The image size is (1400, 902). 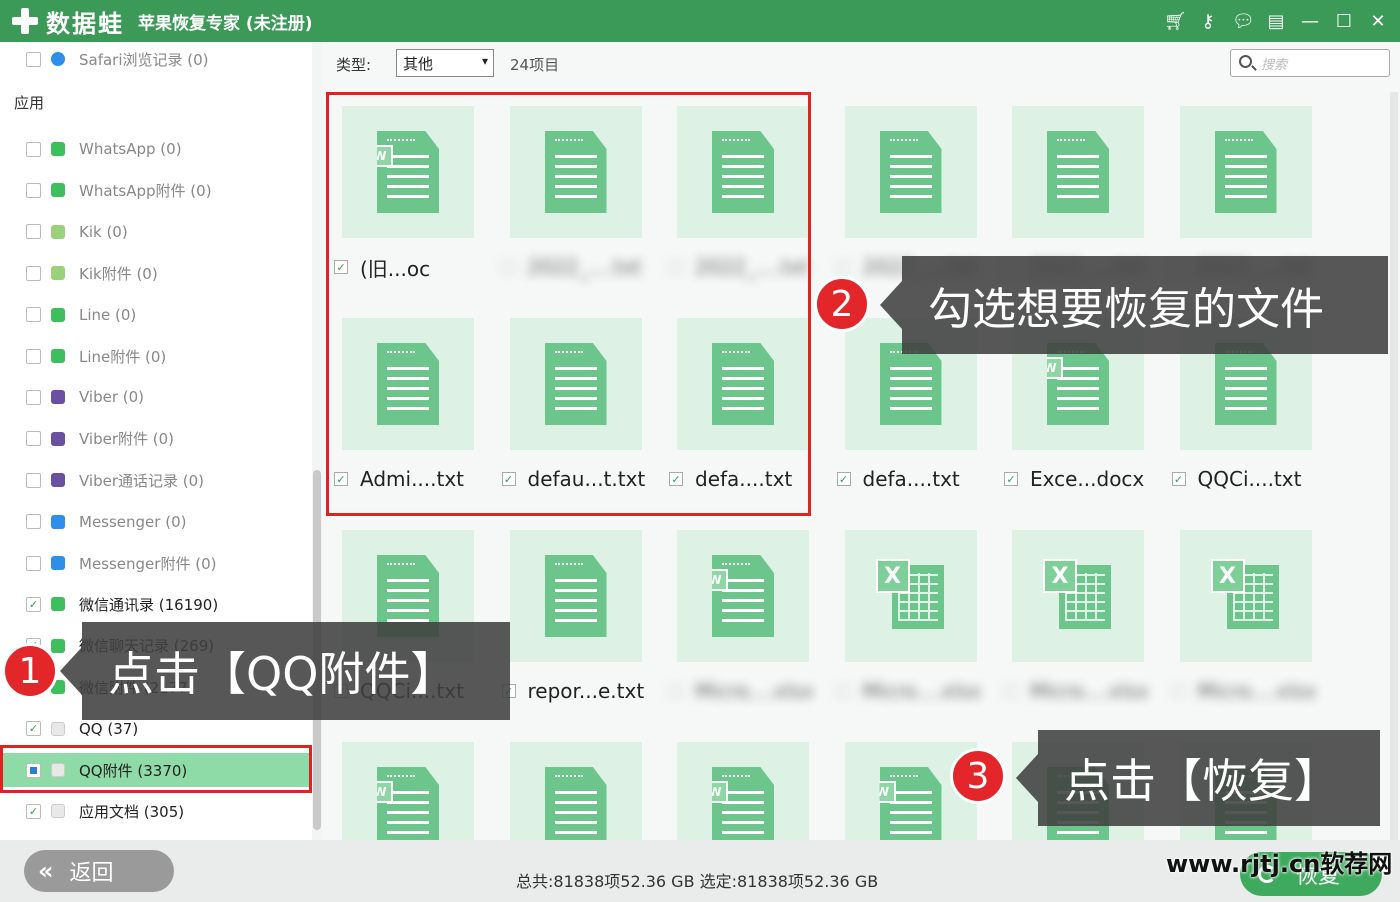 What do you see at coordinates (285, 671) in the screenshot?
I see `callout-1: 点击【QQ附件】` at bounding box center [285, 671].